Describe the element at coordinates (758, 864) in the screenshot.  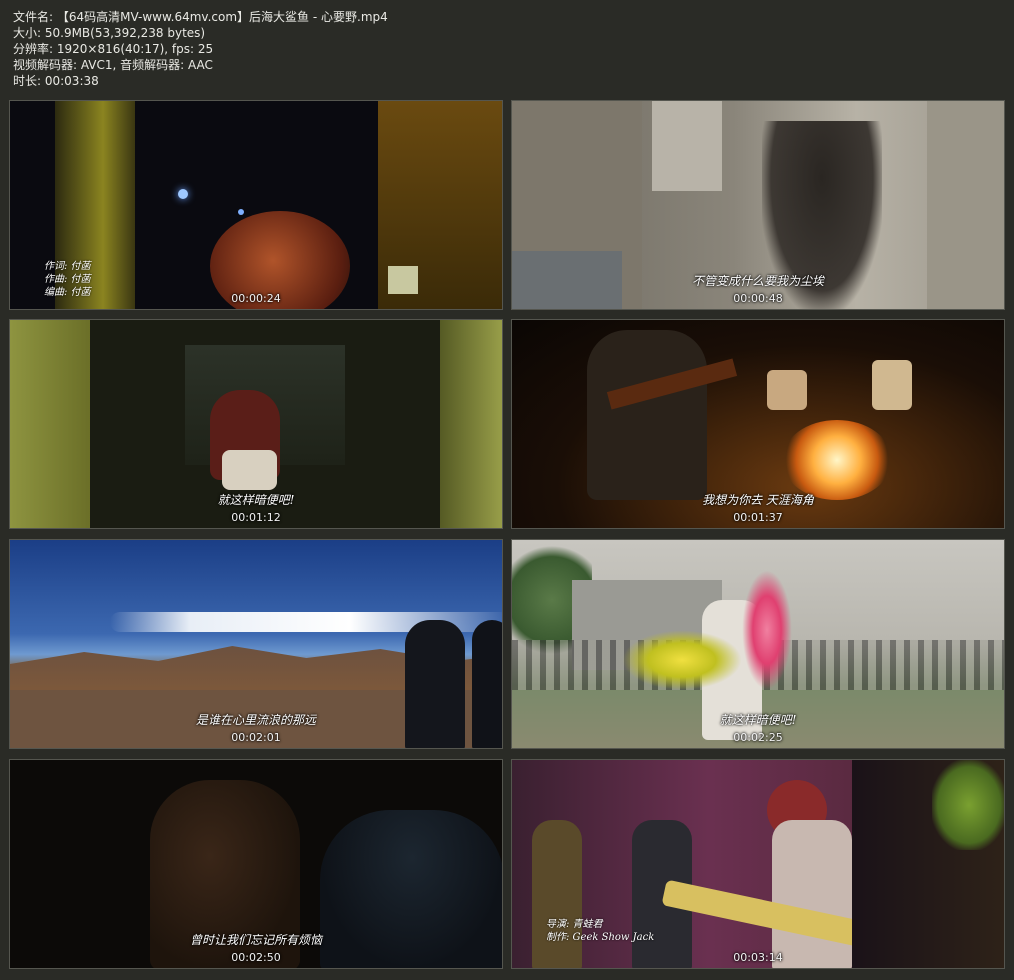
I see `thumbnail-8: 导演: 青蛙君 制作: Geek Show Jack 00:03:14` at that location.